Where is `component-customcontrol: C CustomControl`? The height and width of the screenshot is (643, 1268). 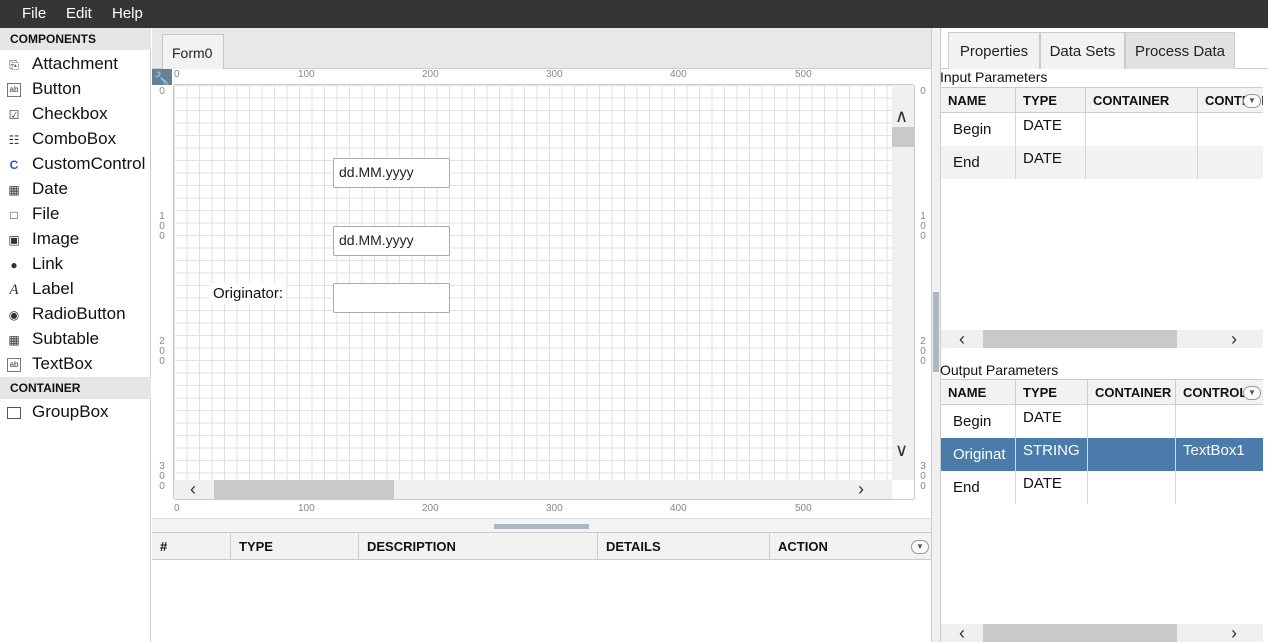 component-customcontrol: C CustomControl is located at coordinates (75, 165).